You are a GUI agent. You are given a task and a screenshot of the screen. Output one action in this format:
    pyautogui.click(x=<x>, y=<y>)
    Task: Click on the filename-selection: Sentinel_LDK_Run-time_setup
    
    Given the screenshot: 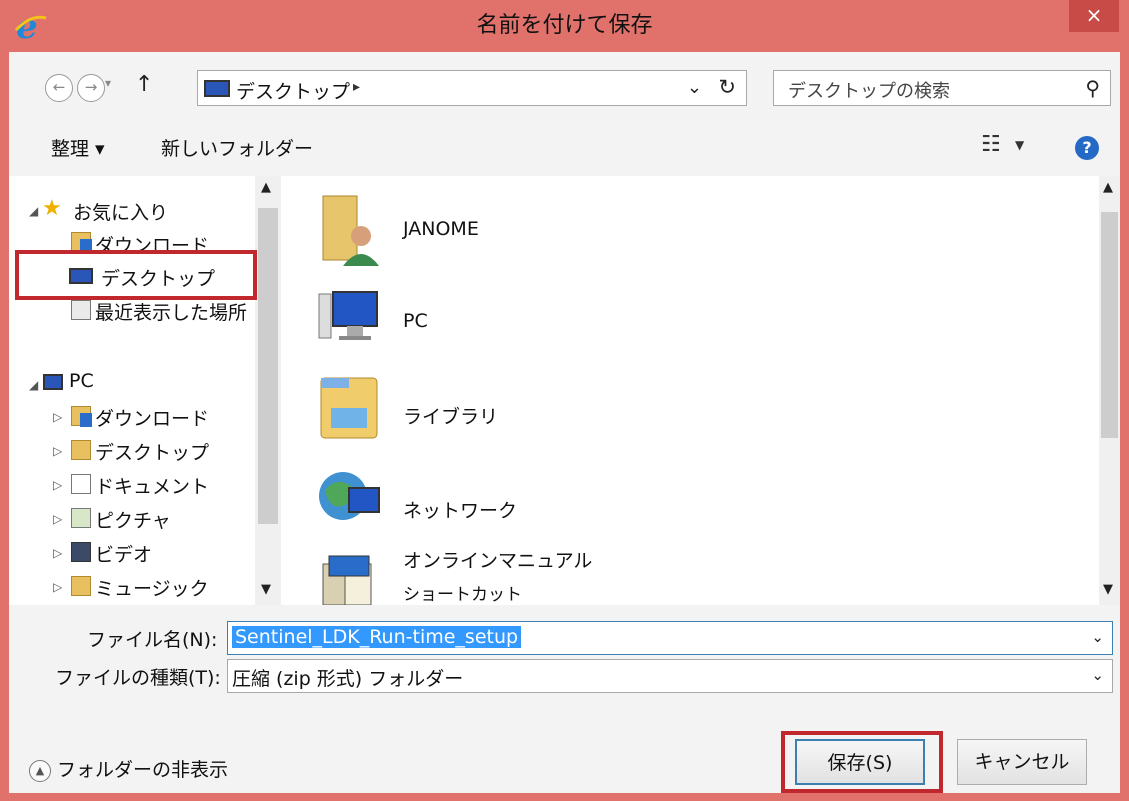 What is the action you would take?
    pyautogui.click(x=377, y=637)
    